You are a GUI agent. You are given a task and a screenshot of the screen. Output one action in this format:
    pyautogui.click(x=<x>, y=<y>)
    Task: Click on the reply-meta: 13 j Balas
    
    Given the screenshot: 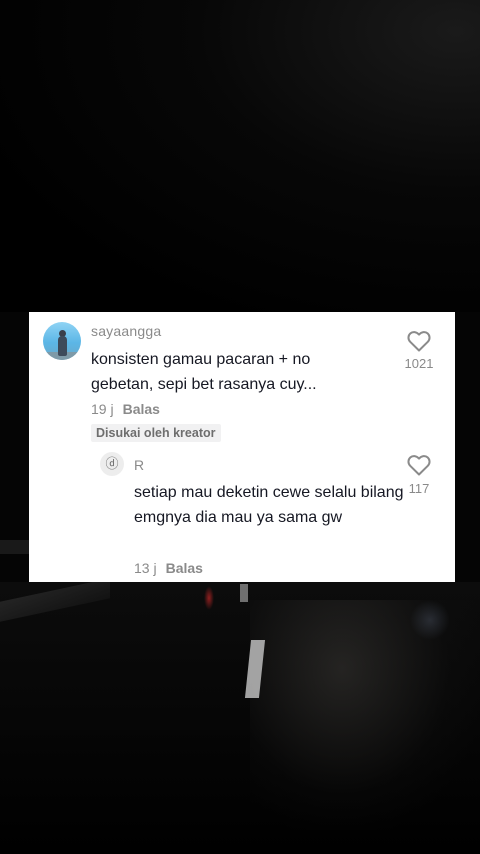 What is the action you would take?
    pyautogui.click(x=168, y=568)
    